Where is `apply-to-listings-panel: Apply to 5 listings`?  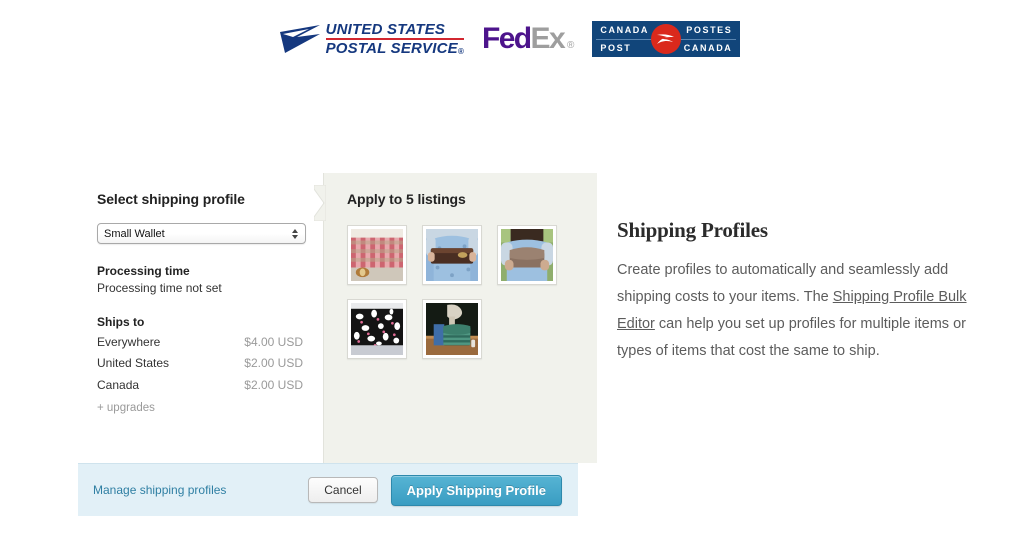 apply-to-listings-panel: Apply to 5 listings is located at coordinates (455, 318).